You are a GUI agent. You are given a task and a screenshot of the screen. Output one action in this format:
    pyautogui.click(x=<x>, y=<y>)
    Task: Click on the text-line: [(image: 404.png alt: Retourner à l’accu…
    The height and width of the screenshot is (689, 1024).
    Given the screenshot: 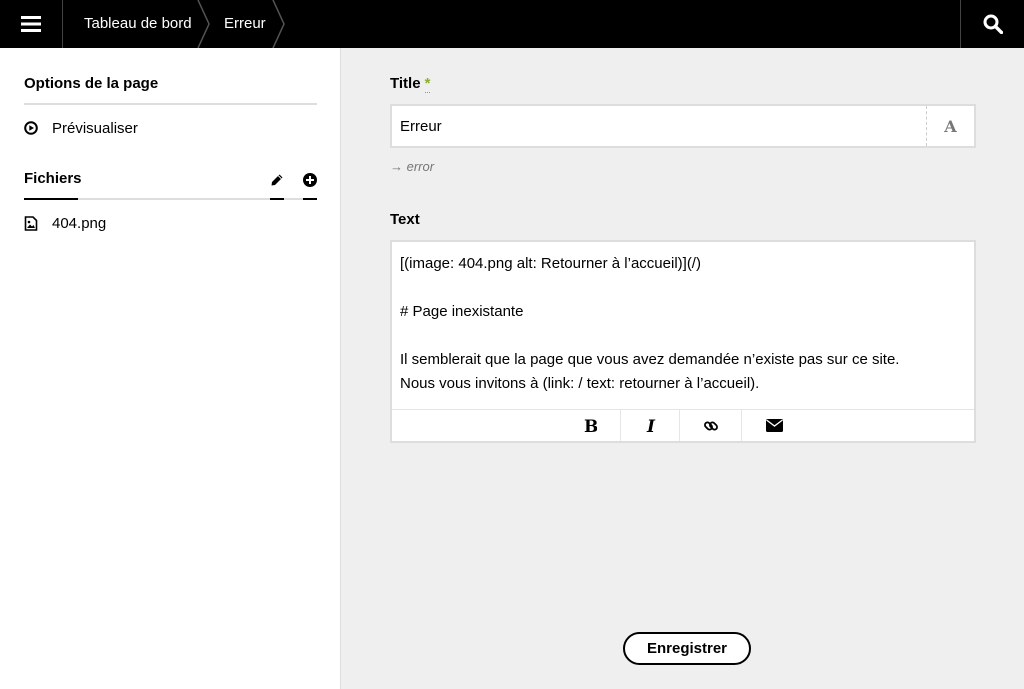 What is the action you would take?
    pyautogui.click(x=550, y=263)
    